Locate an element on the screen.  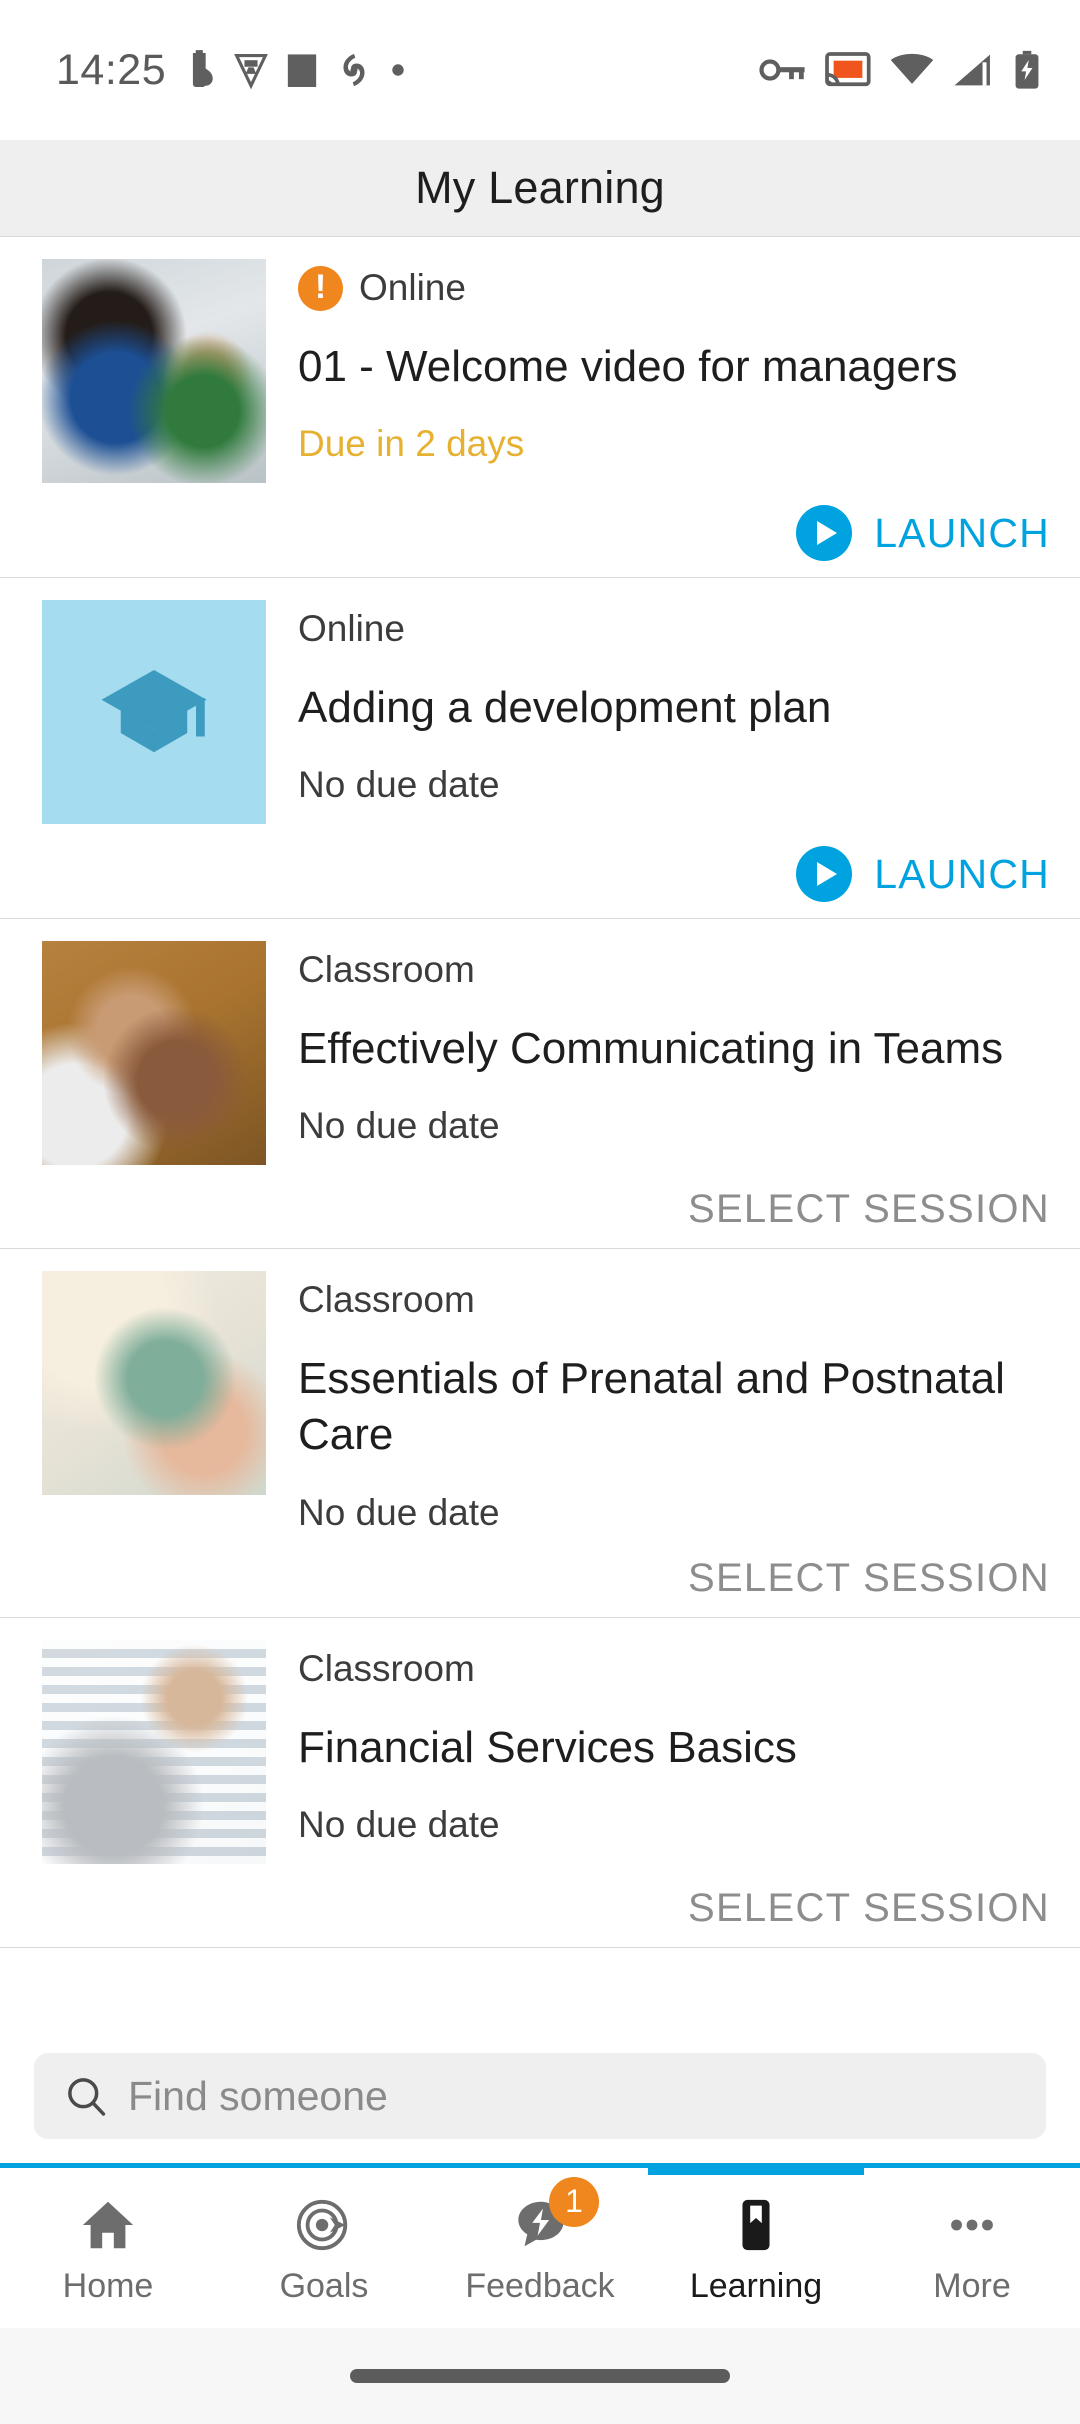
battery-charging-icon is located at coordinates (1027, 69).